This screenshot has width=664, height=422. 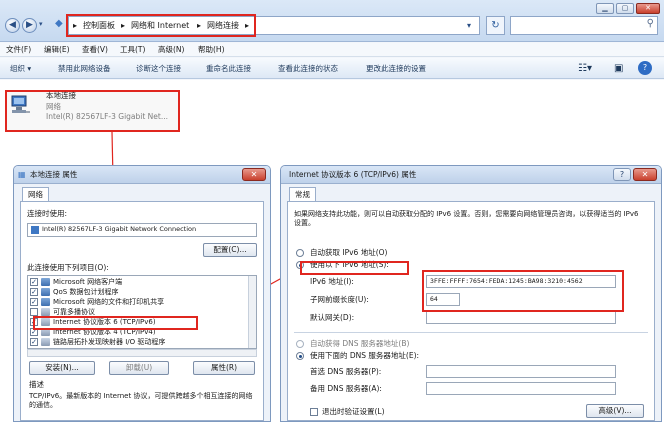 What do you see at coordinates (109, 302) in the screenshot?
I see `item-label: Microsoft 网络的文件和打印机共享` at bounding box center [109, 302].